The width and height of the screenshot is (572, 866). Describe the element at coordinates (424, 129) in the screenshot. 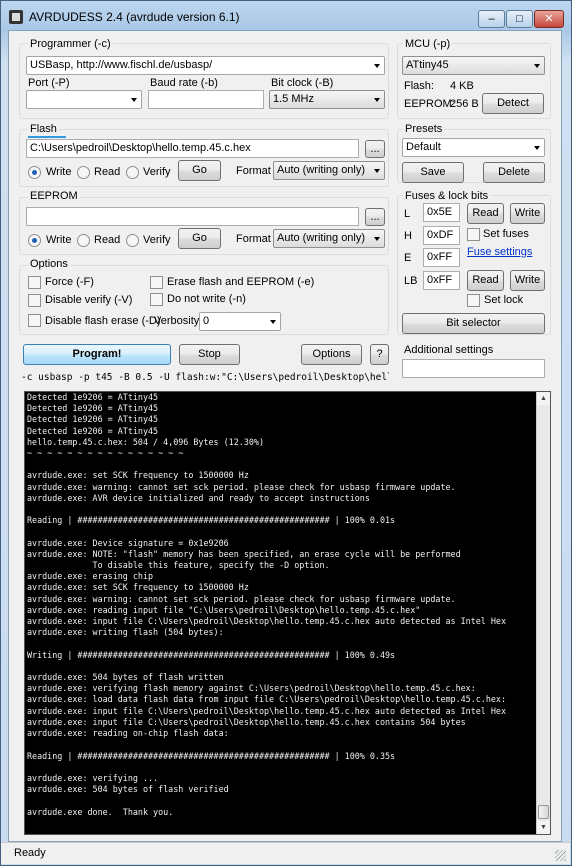

I see `presets-group-label: Presets` at that location.